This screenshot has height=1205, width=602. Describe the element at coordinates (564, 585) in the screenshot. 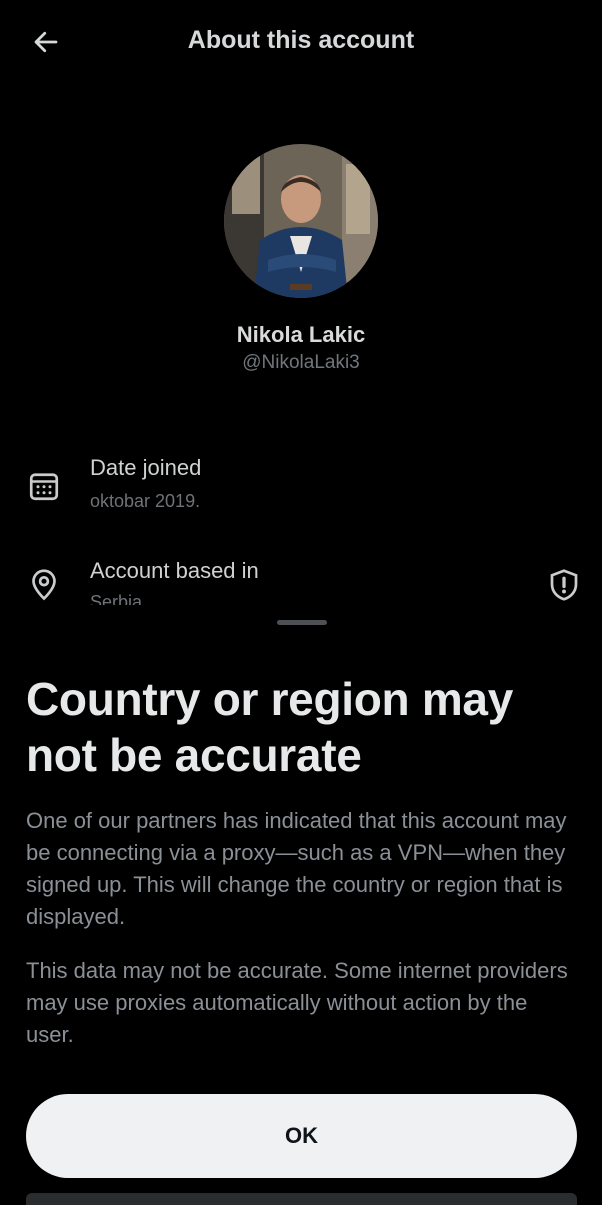

I see `shield-alert-icon` at that location.